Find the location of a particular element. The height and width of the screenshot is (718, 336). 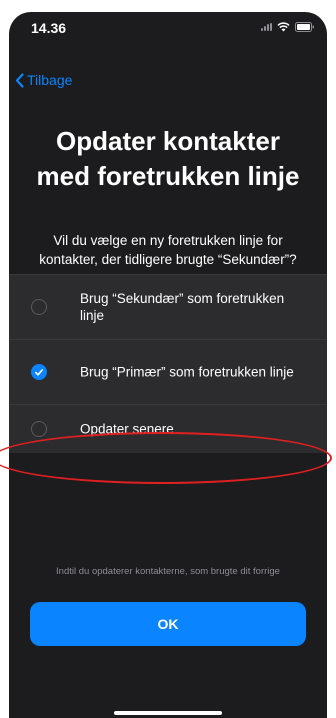

status-time: 14.36 is located at coordinates (49, 28).